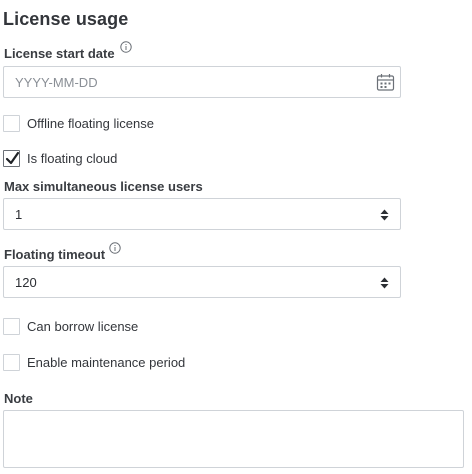  What do you see at coordinates (11, 362) in the screenshot?
I see `enable-maintenance-period-checkbox` at bounding box center [11, 362].